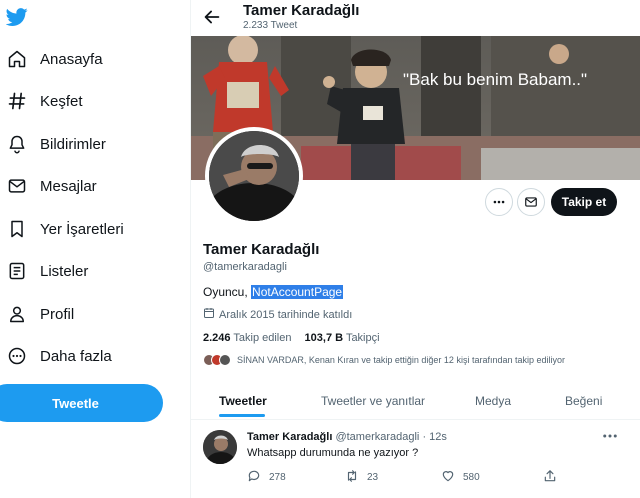 The height and width of the screenshot is (498, 640). What do you see at coordinates (301, 10) in the screenshot?
I see `header-profile-name: Tamer Karadağlı` at bounding box center [301, 10].